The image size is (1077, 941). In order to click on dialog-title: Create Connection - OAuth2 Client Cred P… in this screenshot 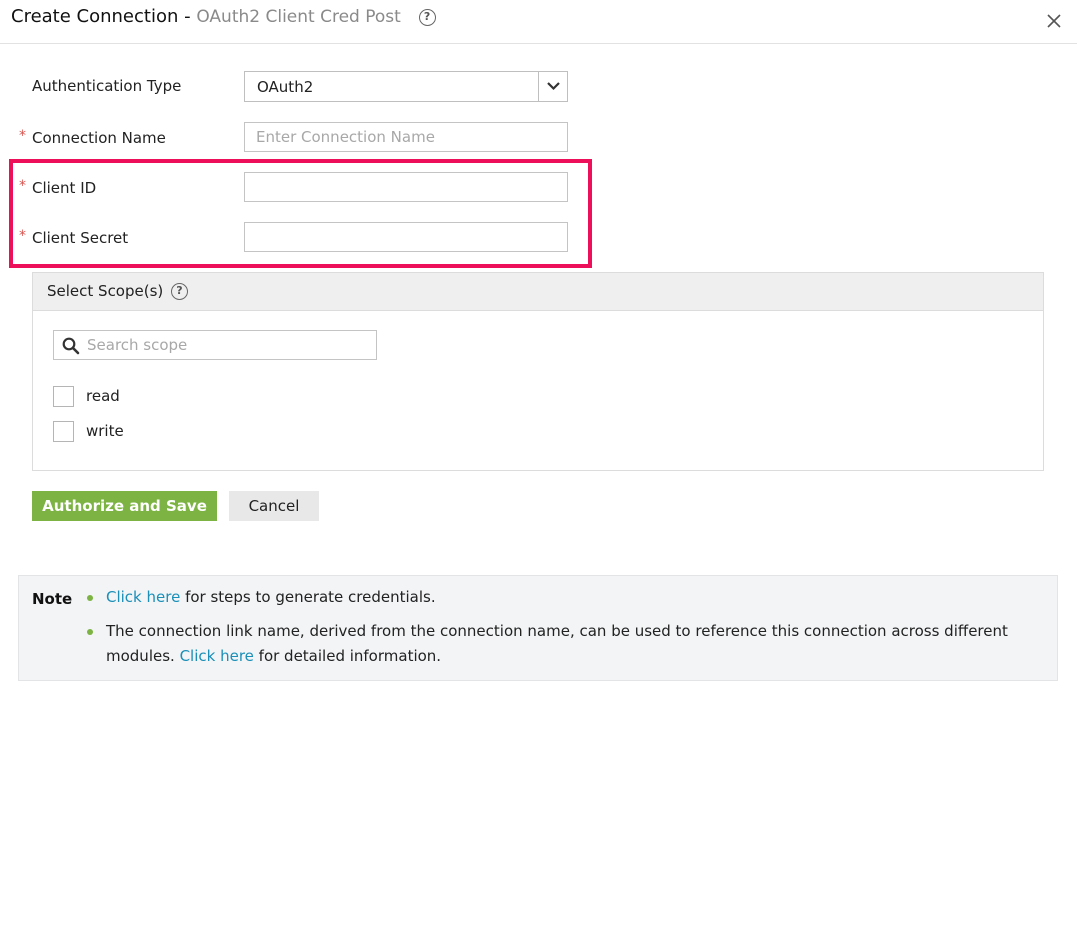, I will do `click(223, 16)`.